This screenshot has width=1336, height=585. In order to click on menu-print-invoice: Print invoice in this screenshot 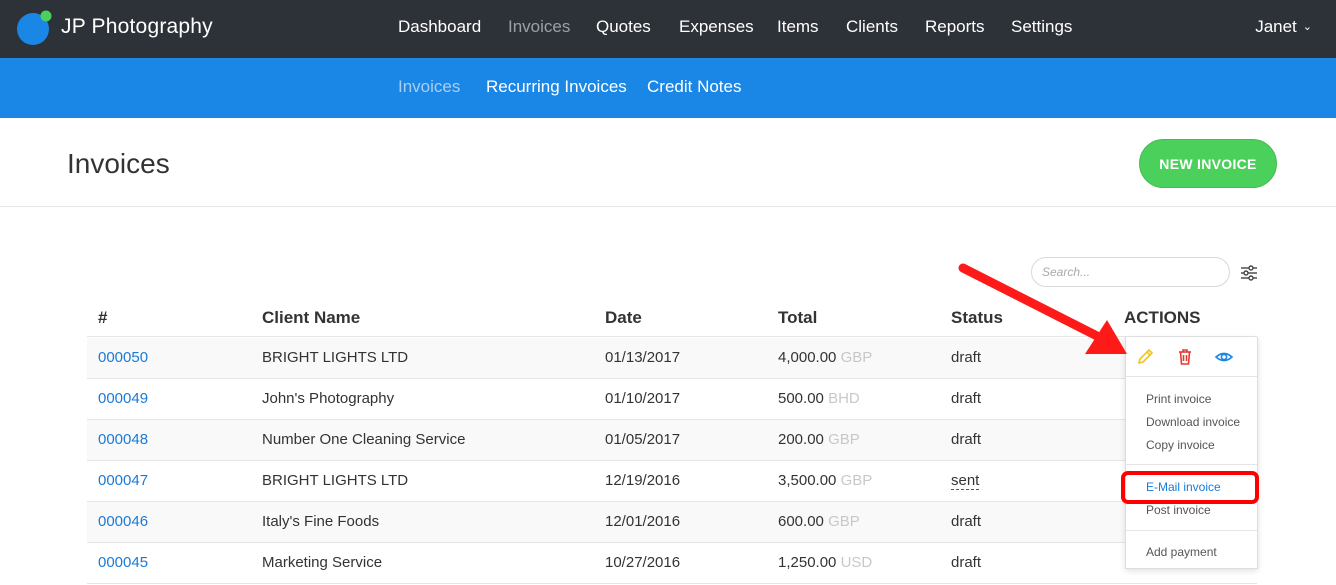, I will do `click(1178, 399)`.